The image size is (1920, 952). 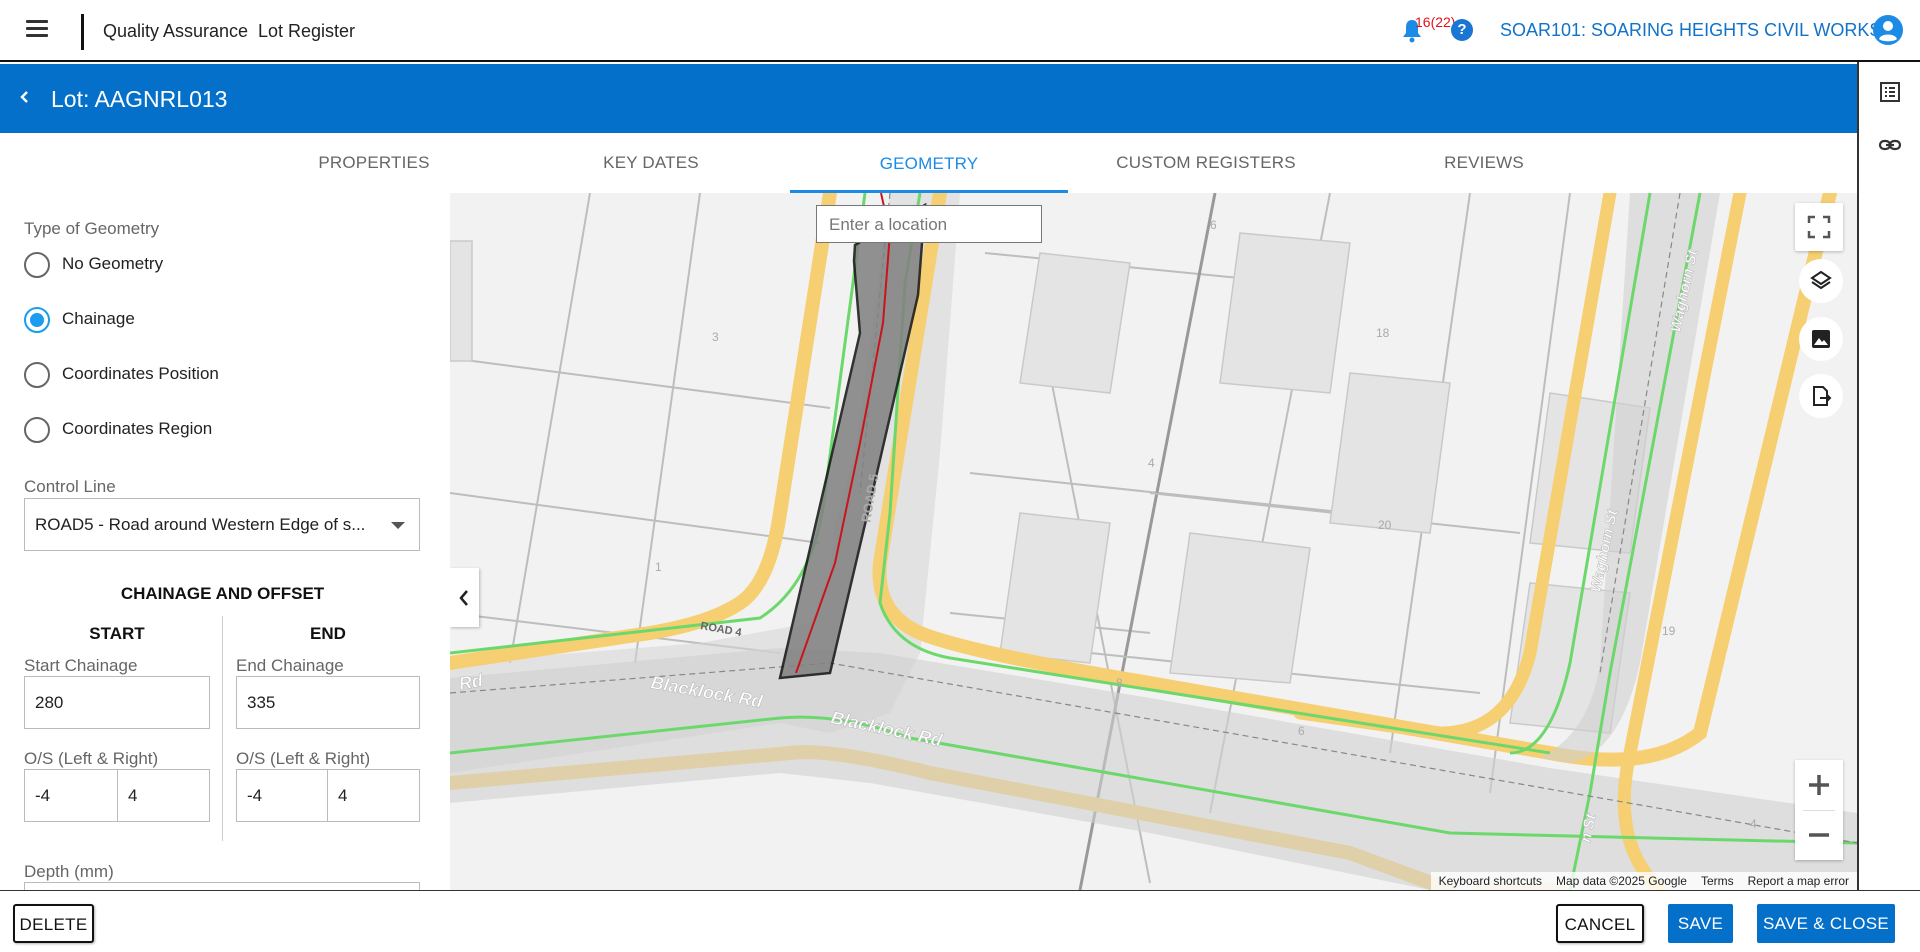 I want to click on layers-button, so click(x=1821, y=281).